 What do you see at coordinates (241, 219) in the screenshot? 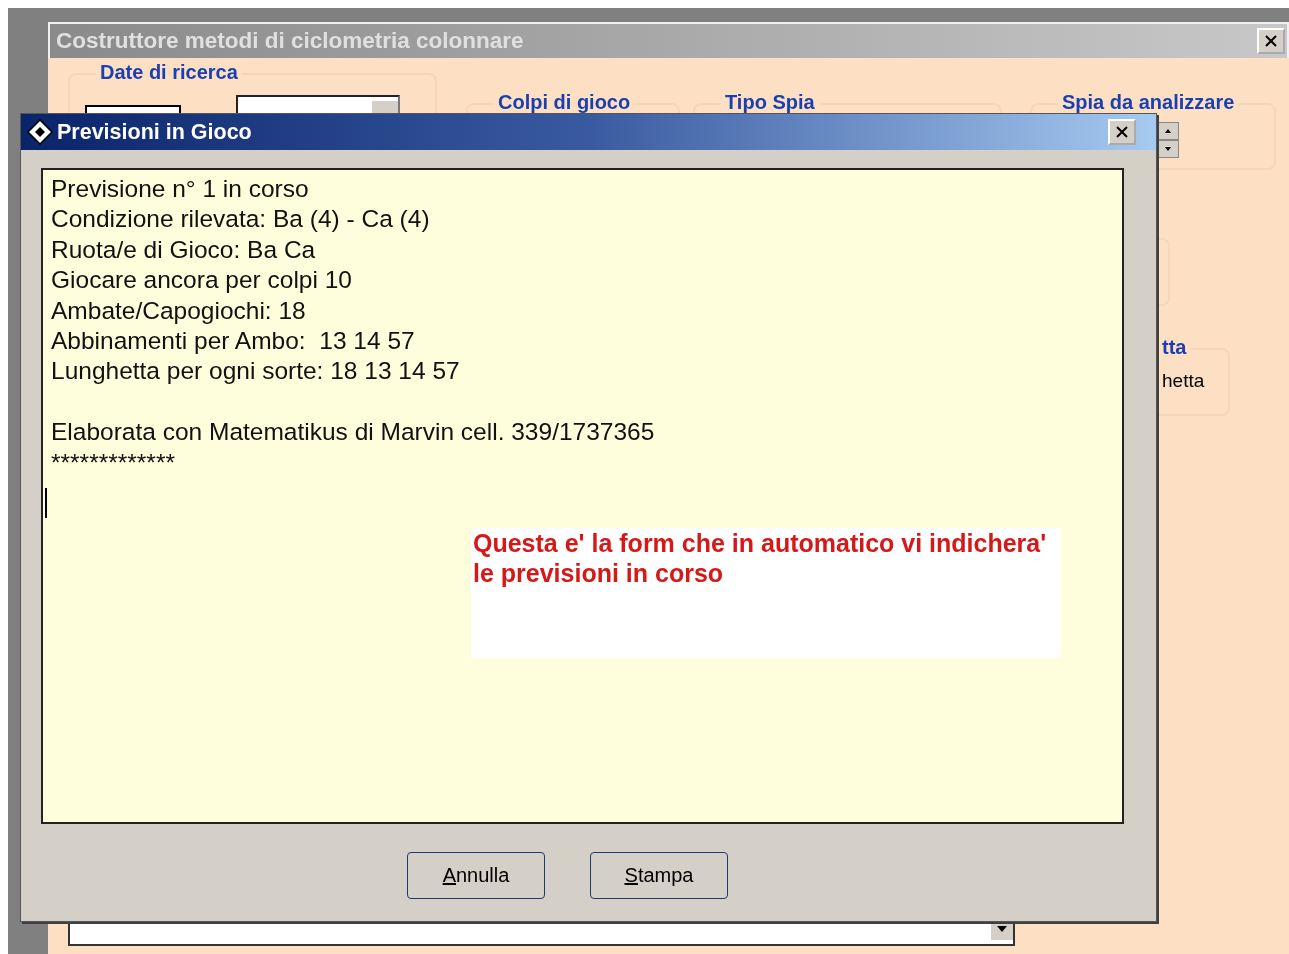
I see `text-line: Condizione rilevata: Ba (4) - Ca (4)` at bounding box center [241, 219].